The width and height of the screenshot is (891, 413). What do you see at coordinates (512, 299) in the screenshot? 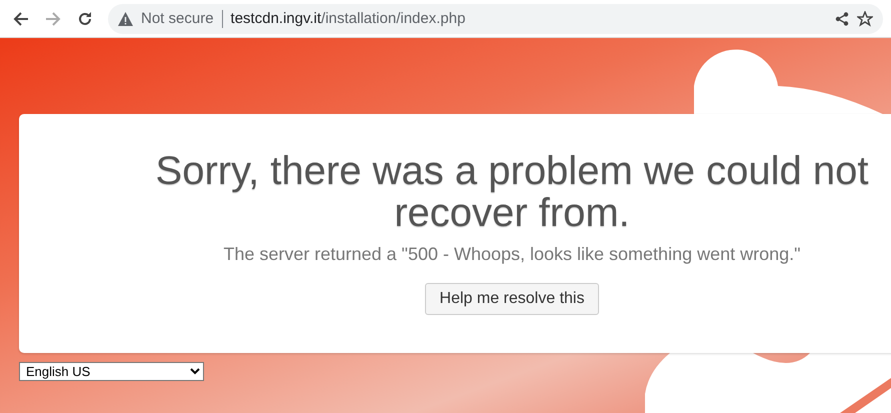
I see `help-button: Help me resolve this` at bounding box center [512, 299].